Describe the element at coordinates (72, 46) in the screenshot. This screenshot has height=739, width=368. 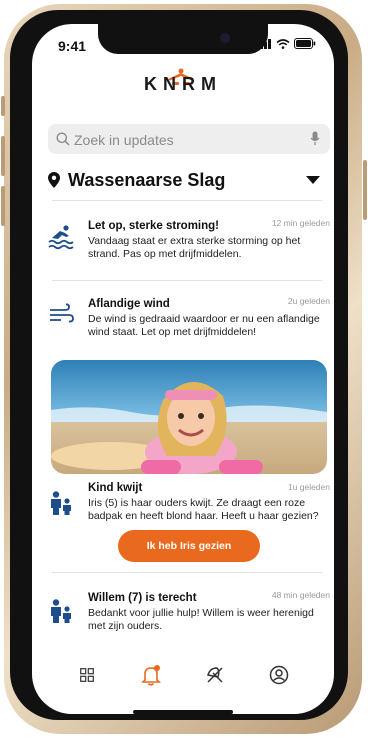
I see `status-time: 9:41` at that location.